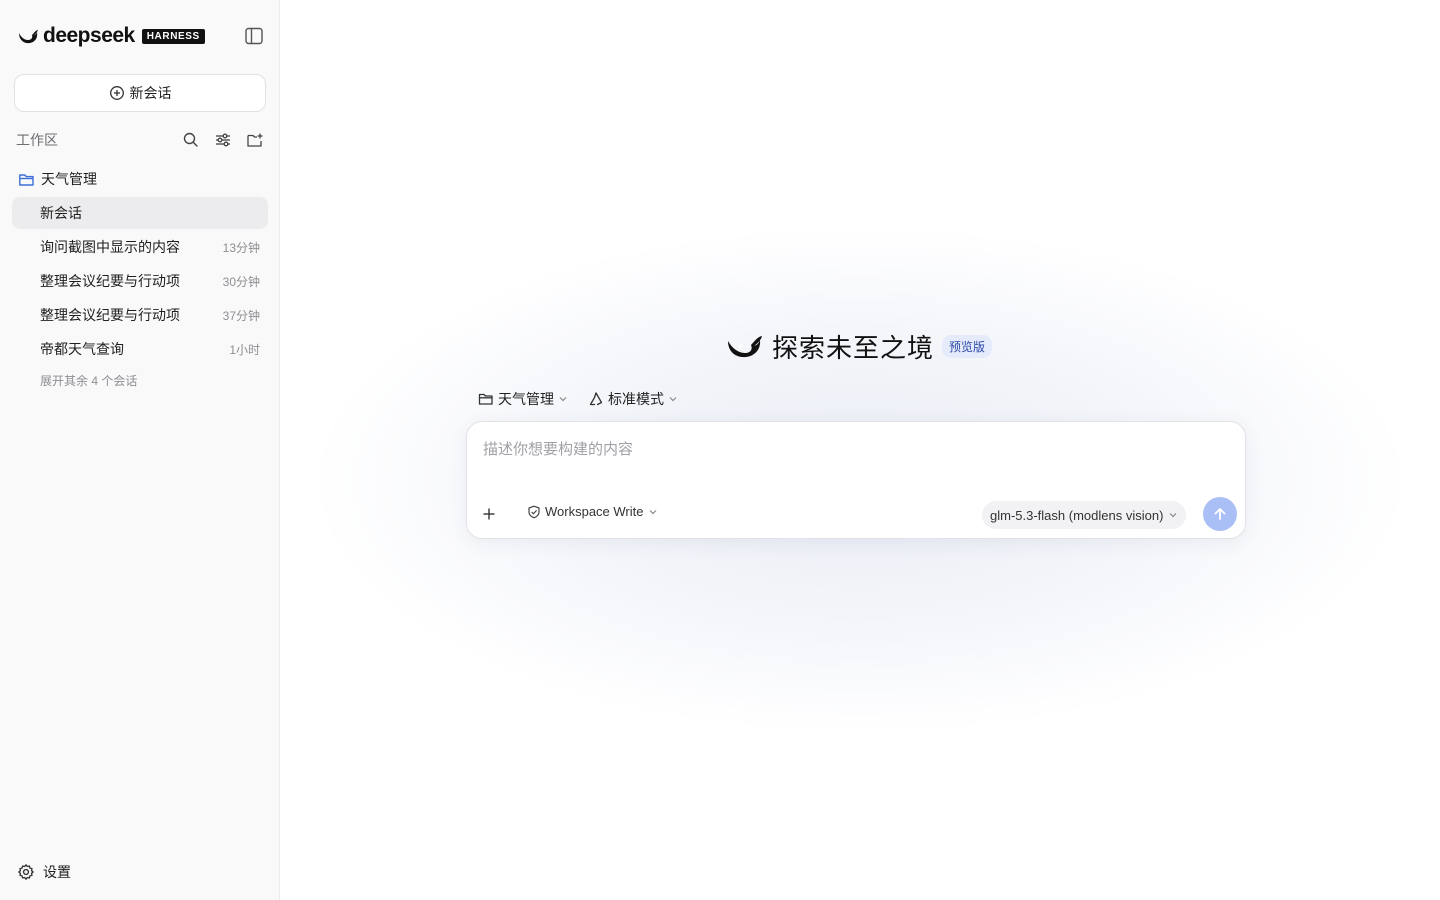 Image resolution: width=1440 pixels, height=900 pixels. What do you see at coordinates (967, 346) in the screenshot?
I see `preview-badge: 预览版` at bounding box center [967, 346].